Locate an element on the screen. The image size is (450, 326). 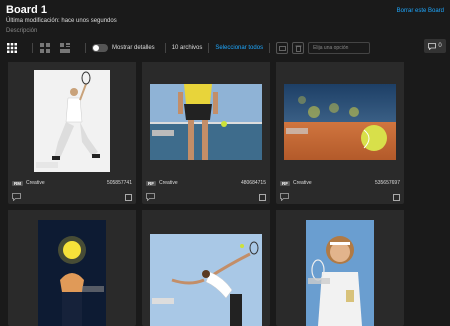
move-icon is located at coordinates (282, 48).